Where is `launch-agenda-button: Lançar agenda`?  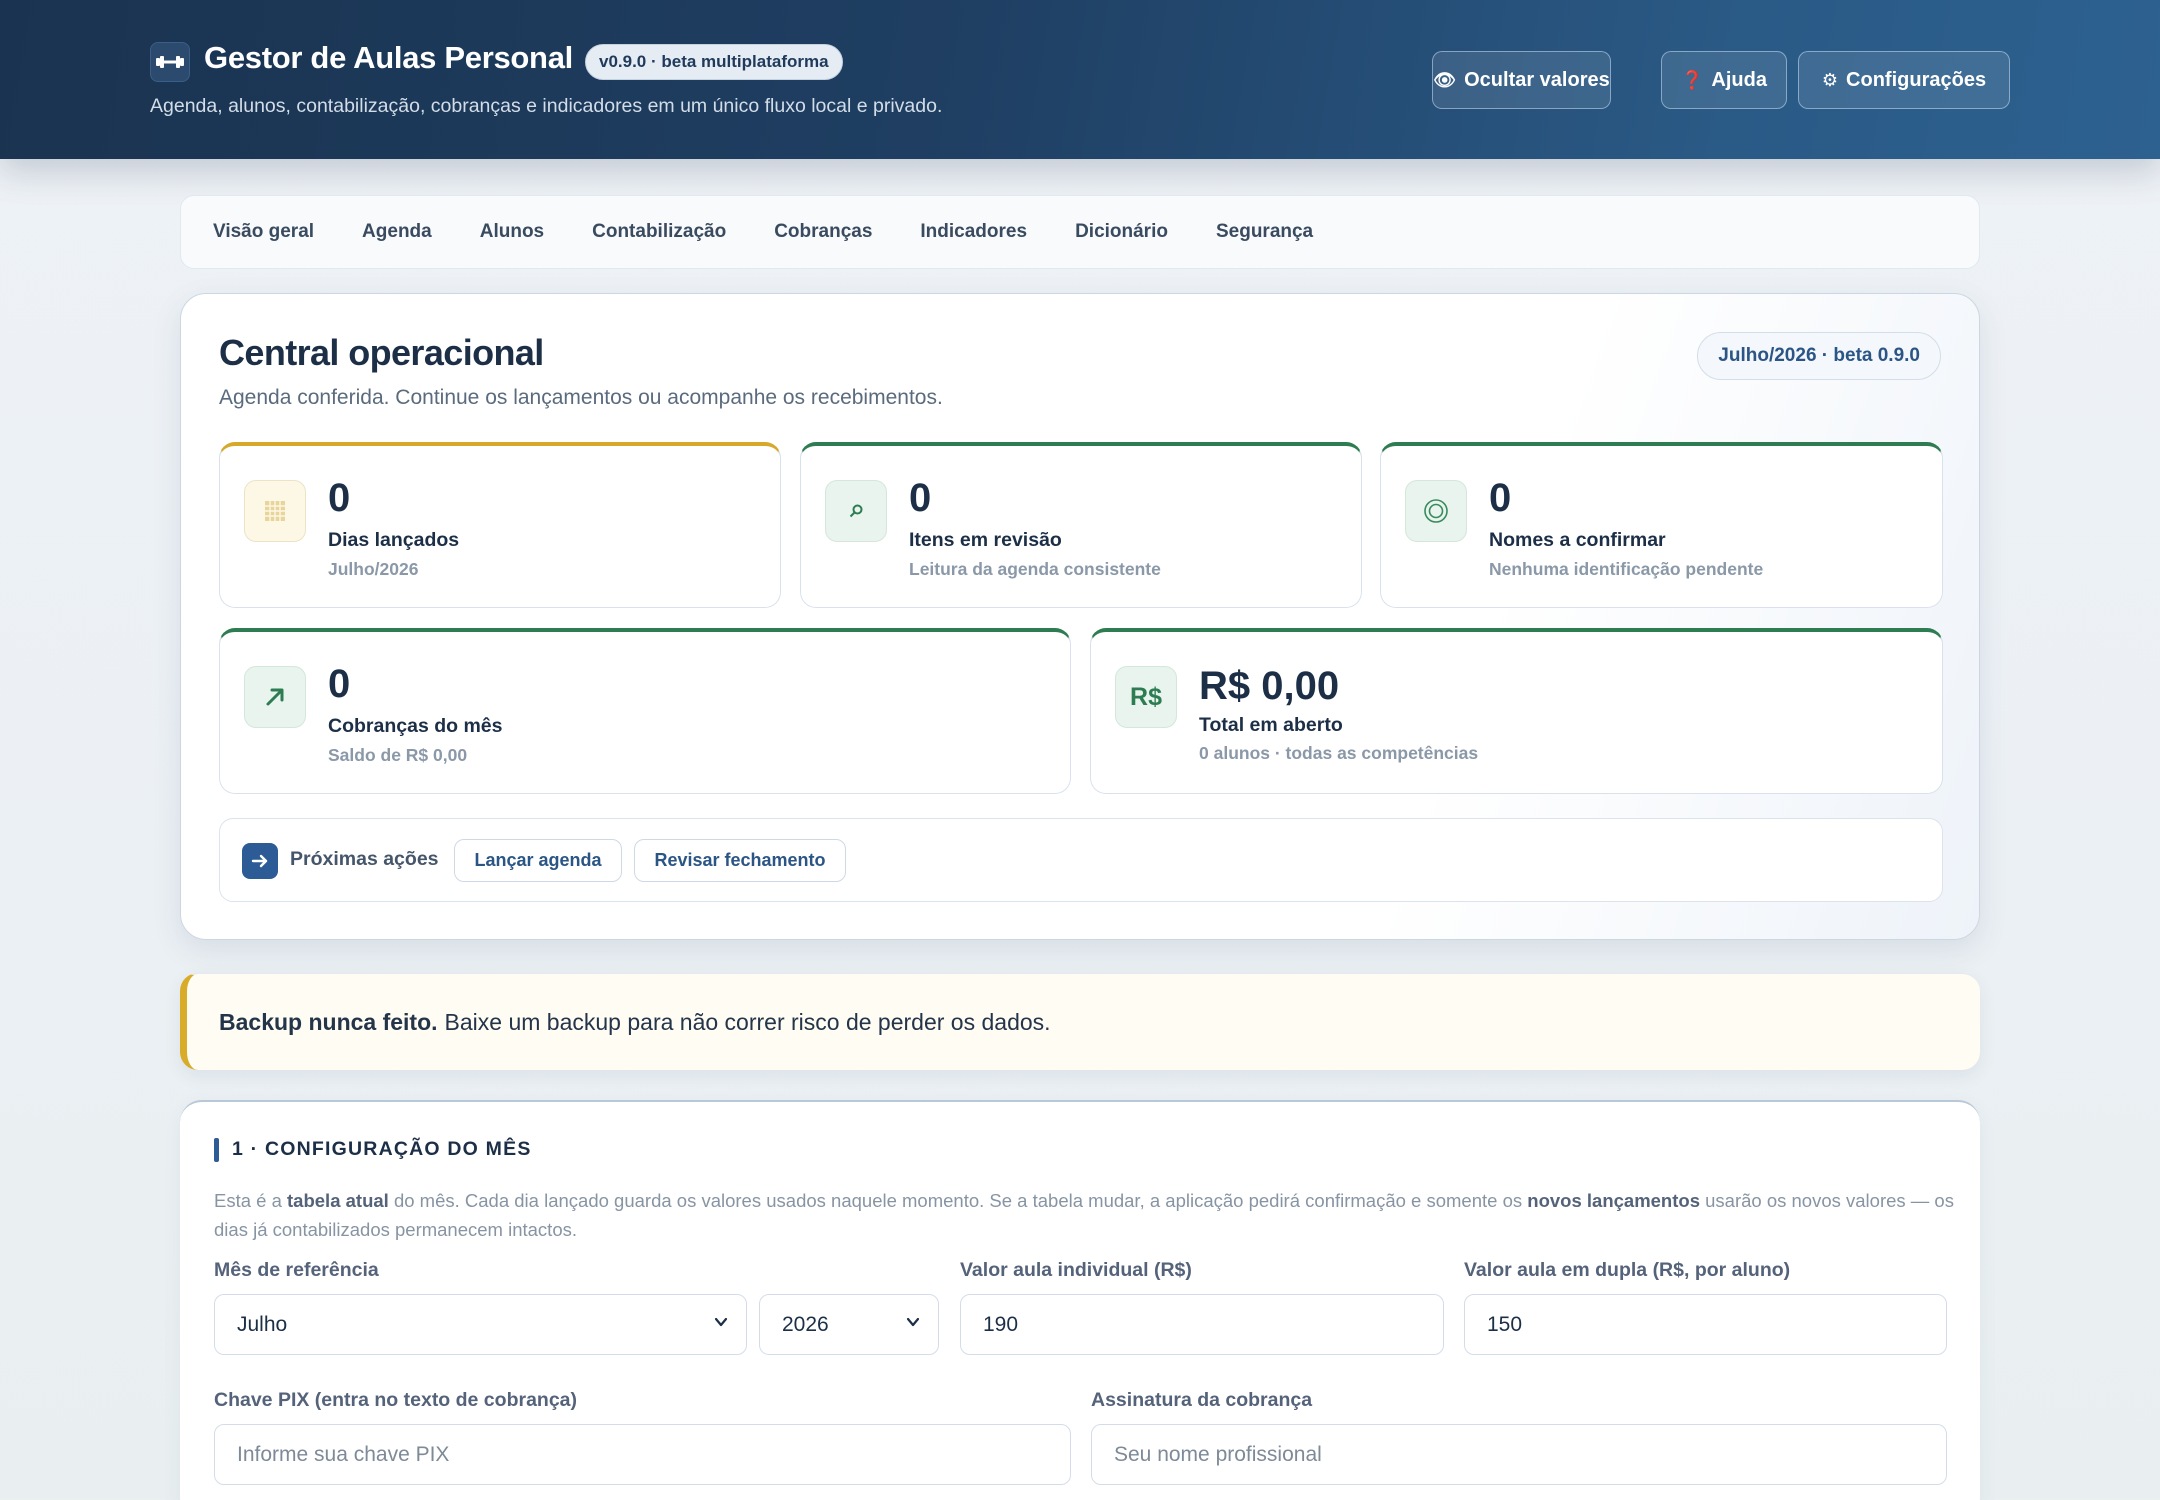 launch-agenda-button: Lançar agenda is located at coordinates (538, 860).